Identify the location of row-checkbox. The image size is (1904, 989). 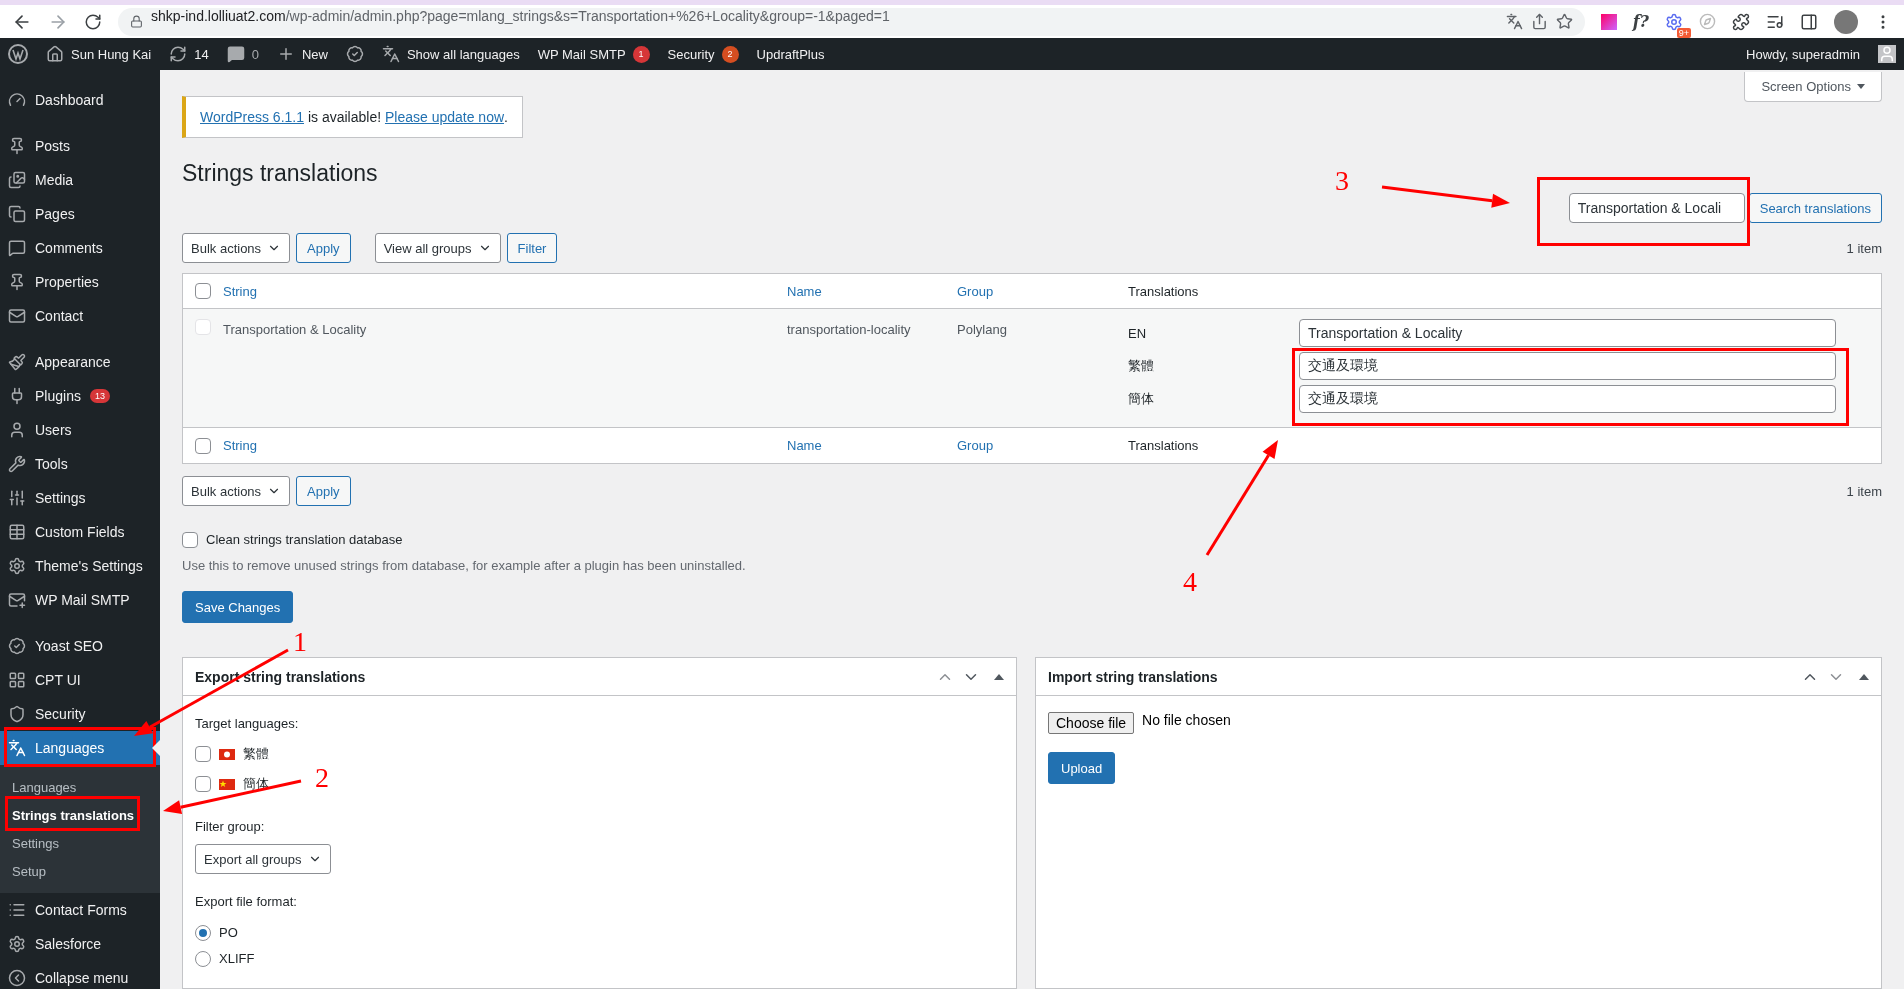
(203, 327).